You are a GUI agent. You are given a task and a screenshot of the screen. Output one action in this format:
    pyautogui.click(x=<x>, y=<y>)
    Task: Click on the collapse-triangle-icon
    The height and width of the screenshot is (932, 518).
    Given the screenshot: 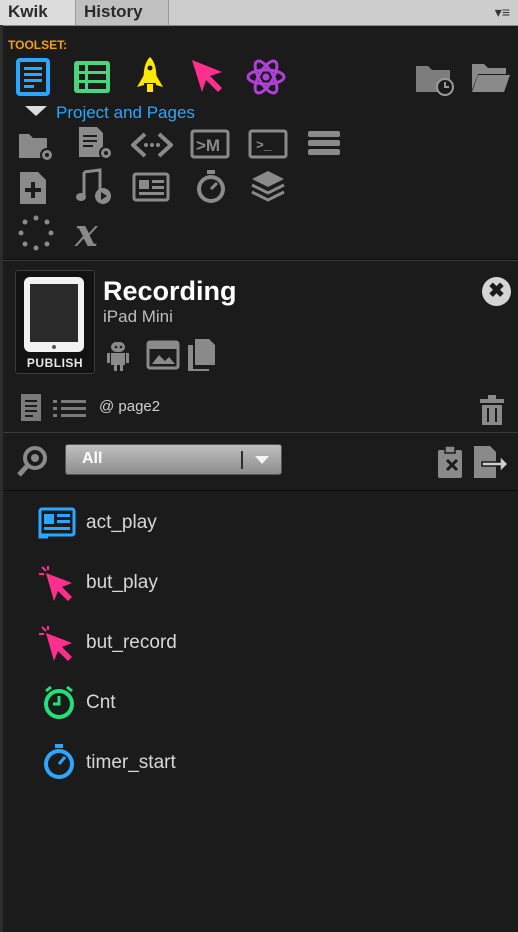 What is the action you would take?
    pyautogui.click(x=36, y=111)
    